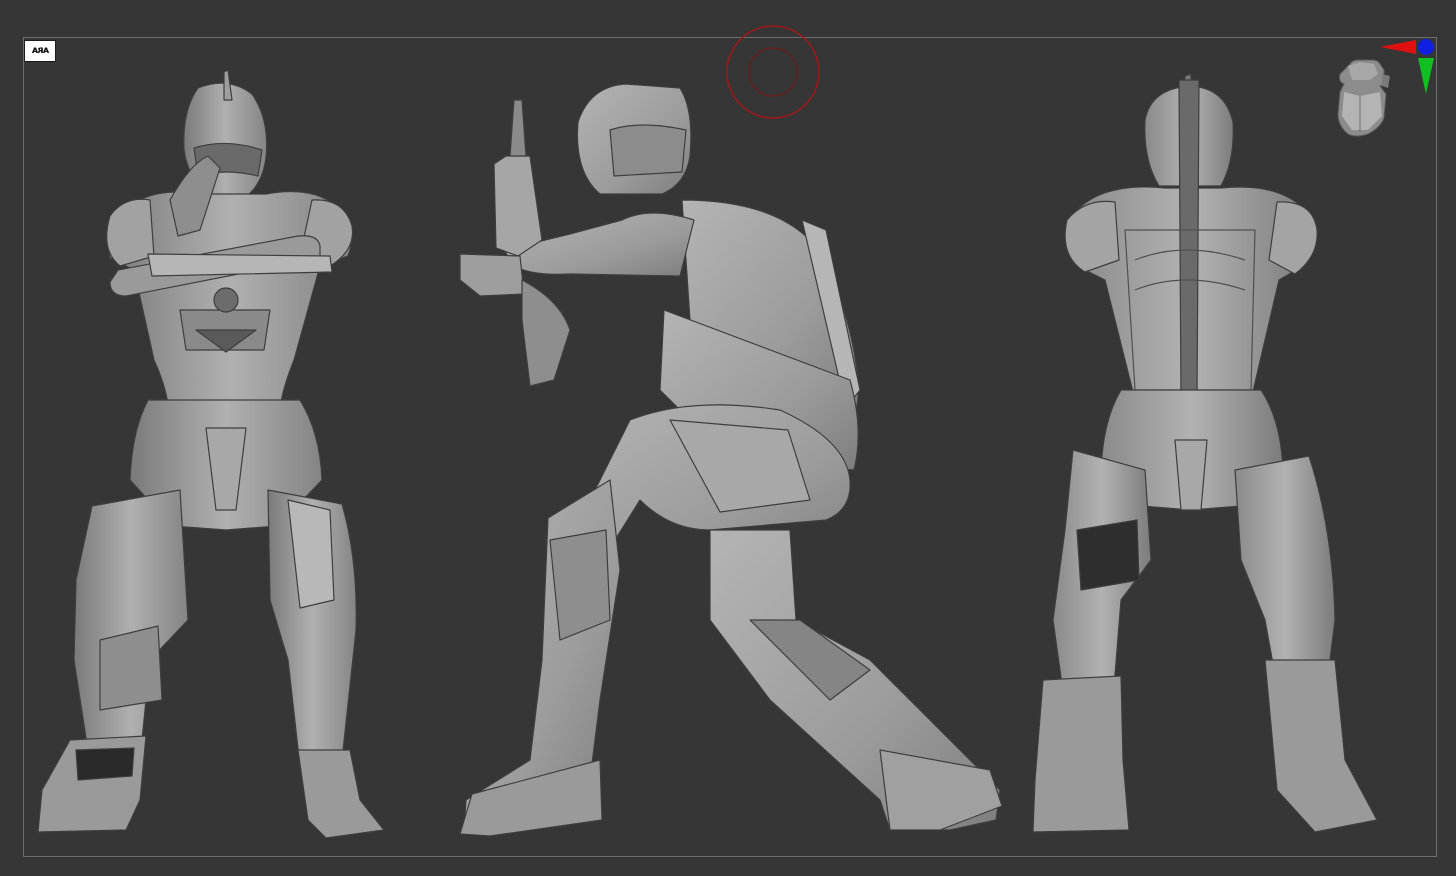 The width and height of the screenshot is (1456, 876). Describe the element at coordinates (1426, 76) in the screenshot. I see `y-axis-arrow-icon` at that location.